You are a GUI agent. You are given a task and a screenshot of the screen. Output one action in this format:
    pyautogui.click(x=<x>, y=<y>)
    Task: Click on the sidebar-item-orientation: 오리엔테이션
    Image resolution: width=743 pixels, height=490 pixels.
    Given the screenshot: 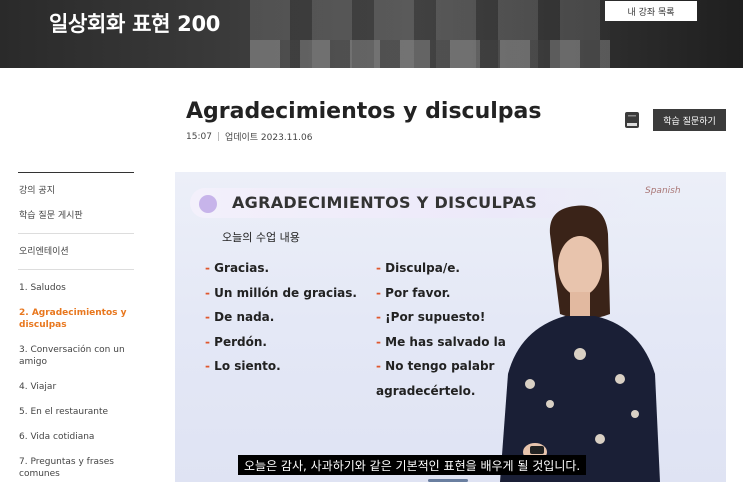 What is the action you would take?
    pyautogui.click(x=76, y=252)
    